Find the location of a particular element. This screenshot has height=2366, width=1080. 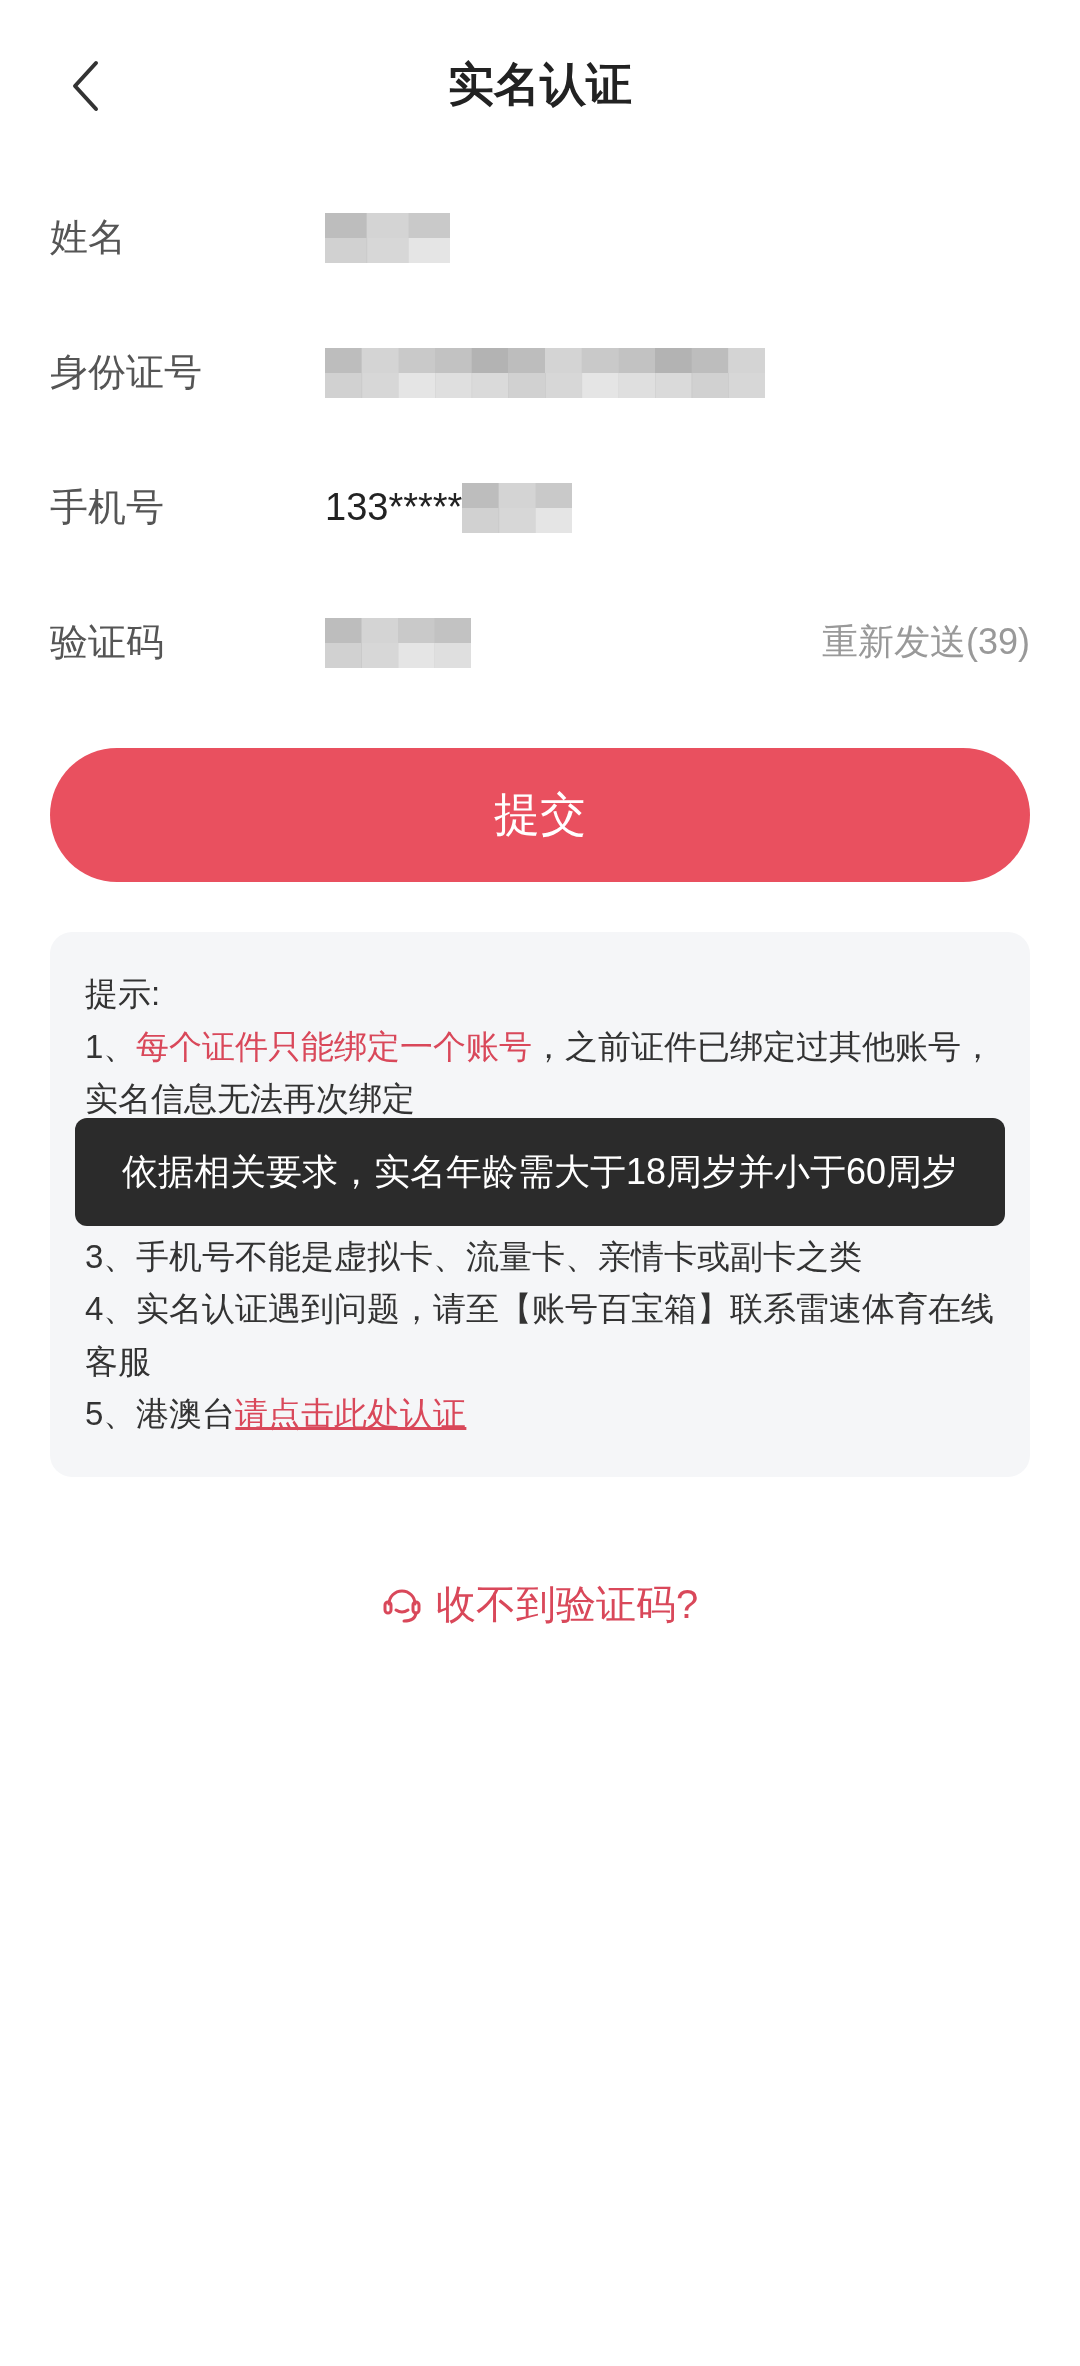

tip-text: 3、手机号不能是虚拟卡、流量卡、亲情卡或副卡之类 is located at coordinates (474, 1256).